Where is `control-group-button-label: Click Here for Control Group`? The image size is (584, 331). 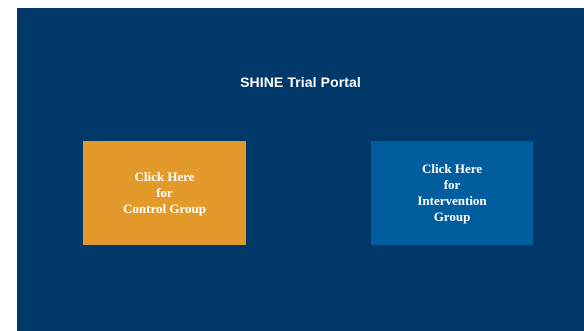
control-group-button-label: Click Here for Control Group is located at coordinates (164, 192).